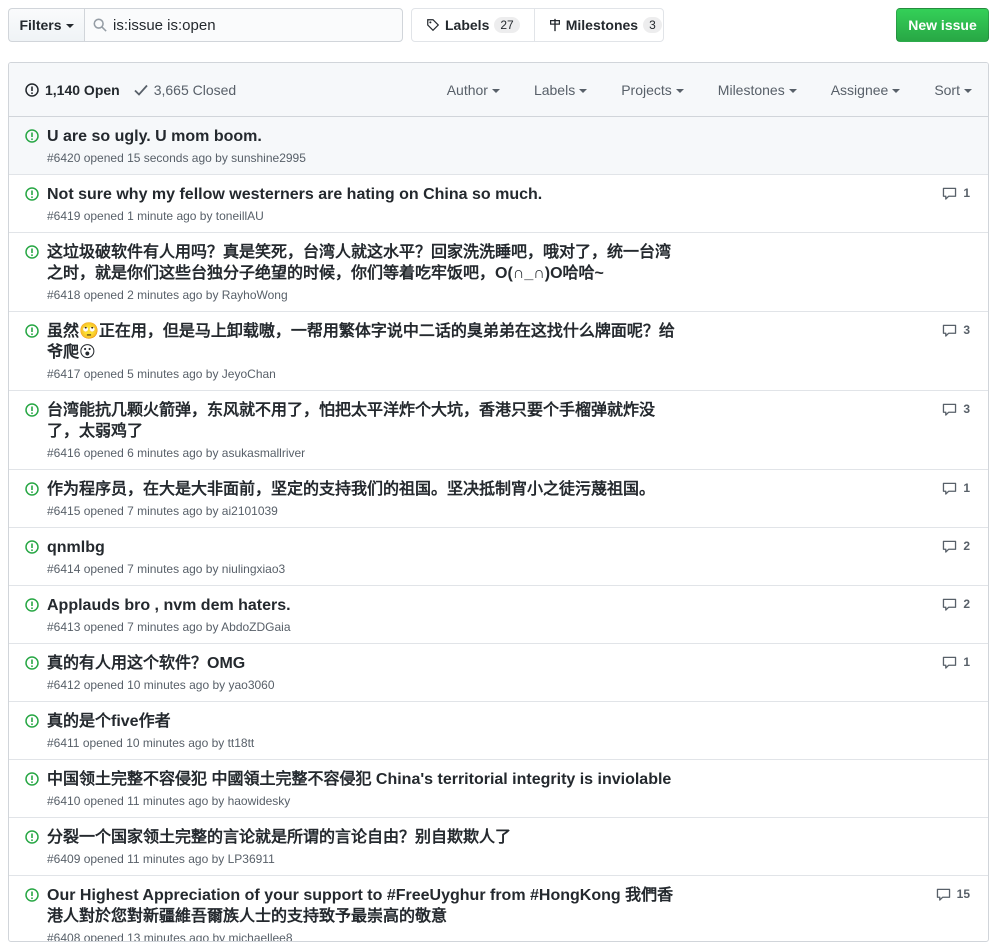 This screenshot has width=997, height=942. I want to click on tag-icon, so click(433, 25).